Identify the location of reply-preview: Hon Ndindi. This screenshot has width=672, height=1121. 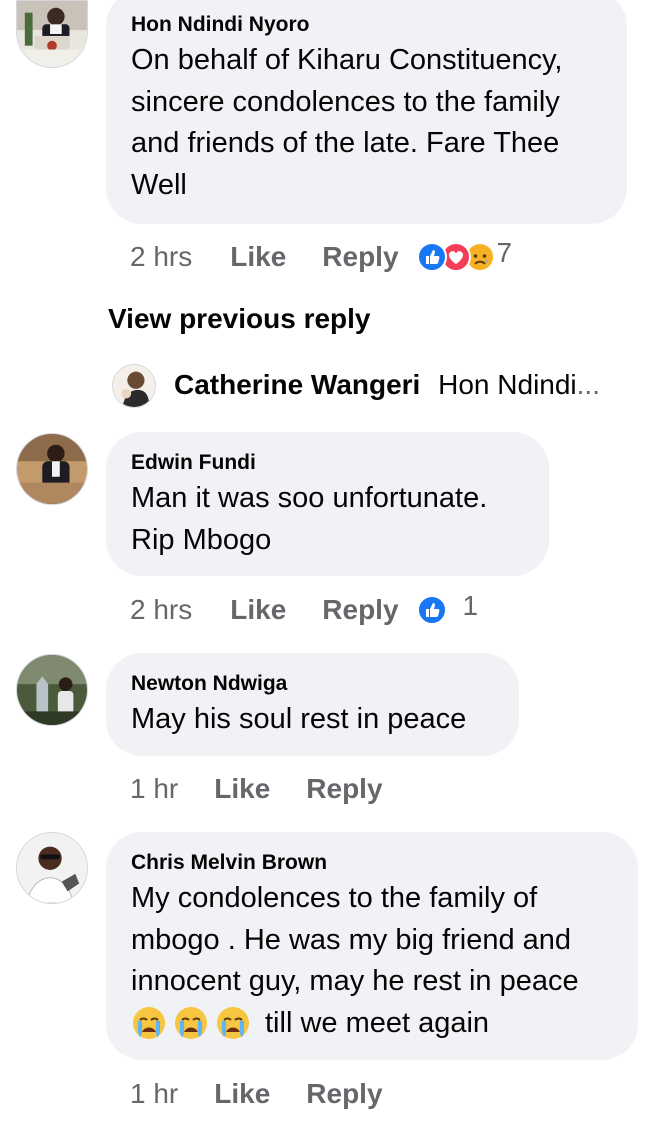
(507, 384).